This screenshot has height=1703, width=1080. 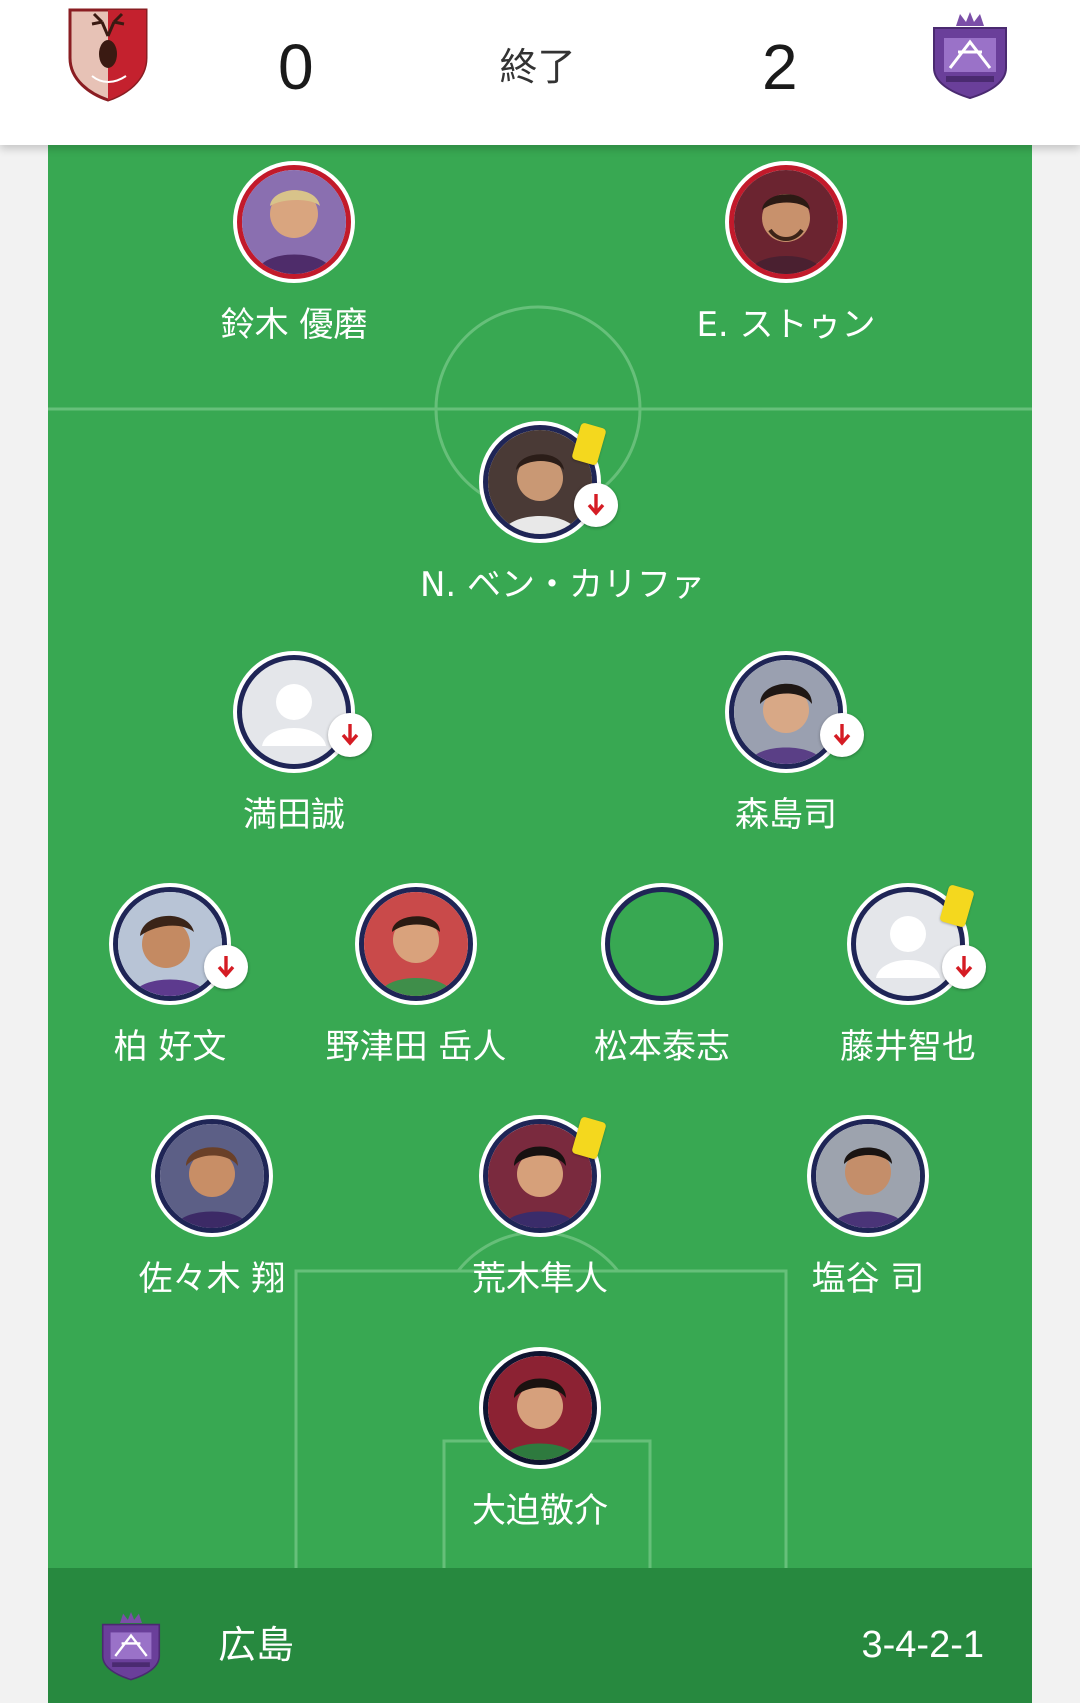 I want to click on formation-label: 3-4-2-1, so click(x=923, y=1645).